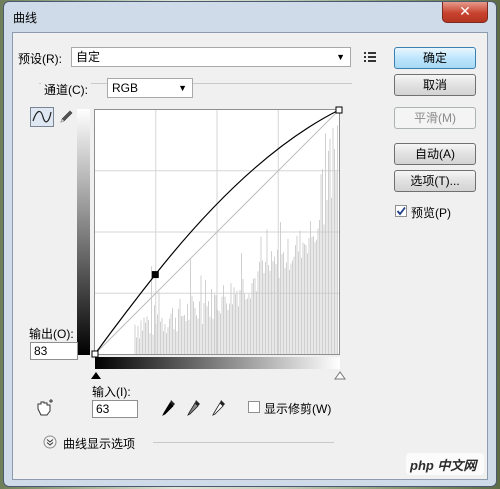 The width and height of the screenshot is (500, 489). I want to click on output-label: 输出(O):, so click(51, 334).